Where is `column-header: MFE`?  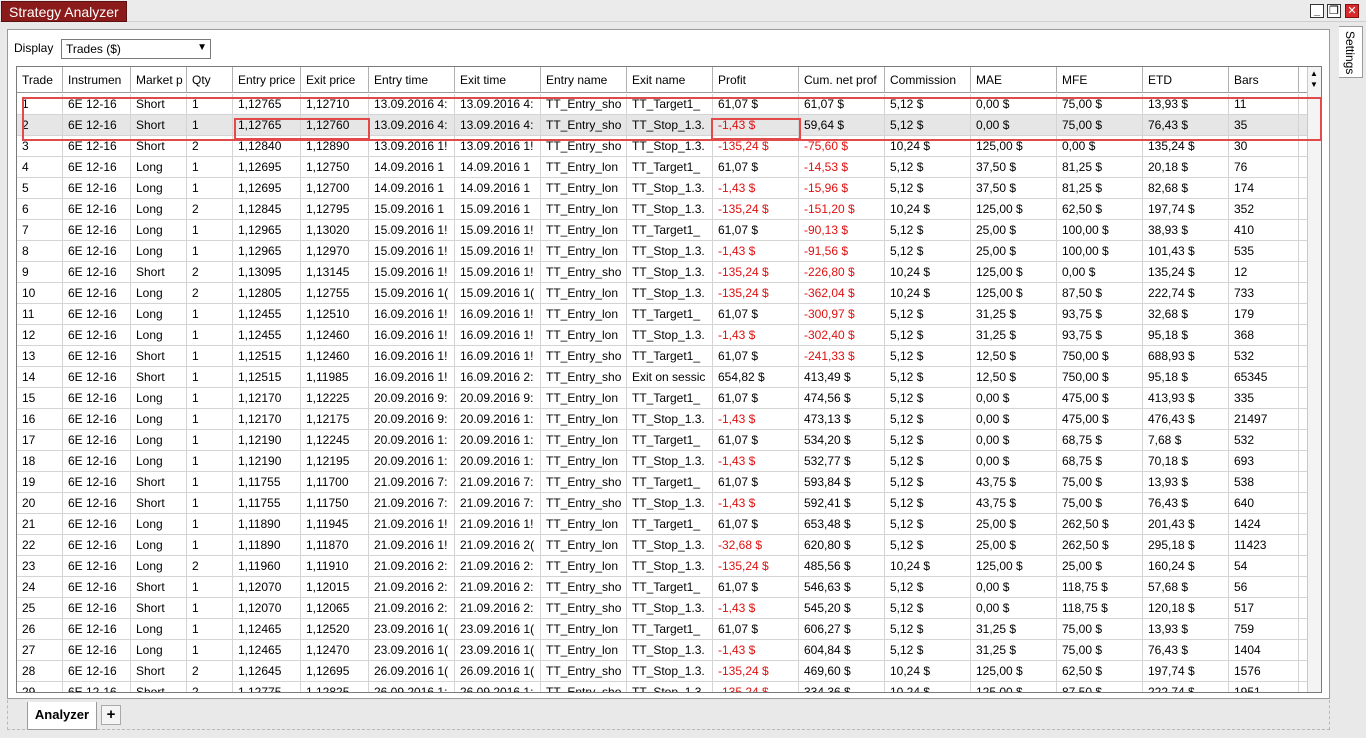 column-header: MFE is located at coordinates (1100, 80).